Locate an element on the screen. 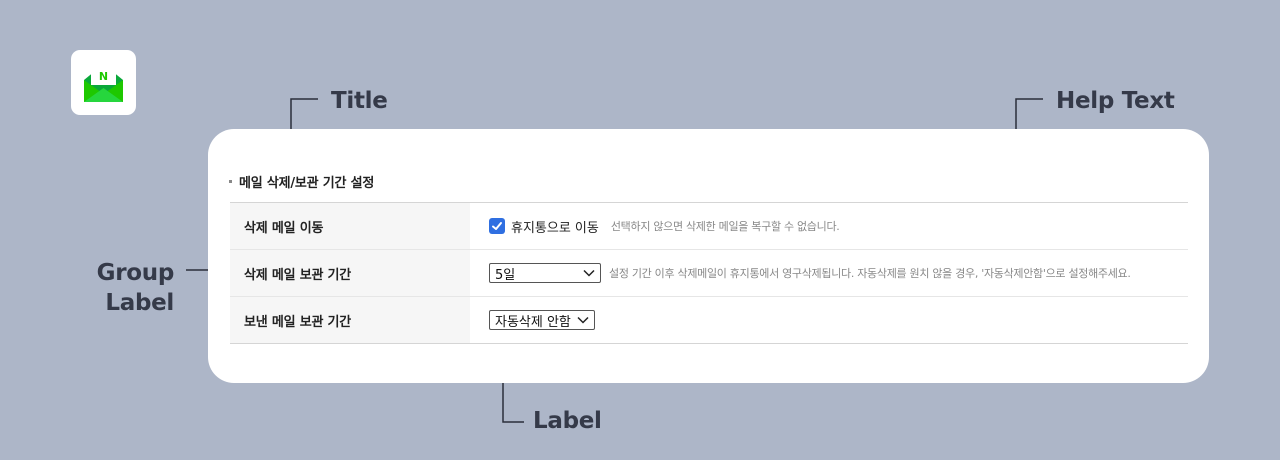  label-callout: Label is located at coordinates (567, 421).